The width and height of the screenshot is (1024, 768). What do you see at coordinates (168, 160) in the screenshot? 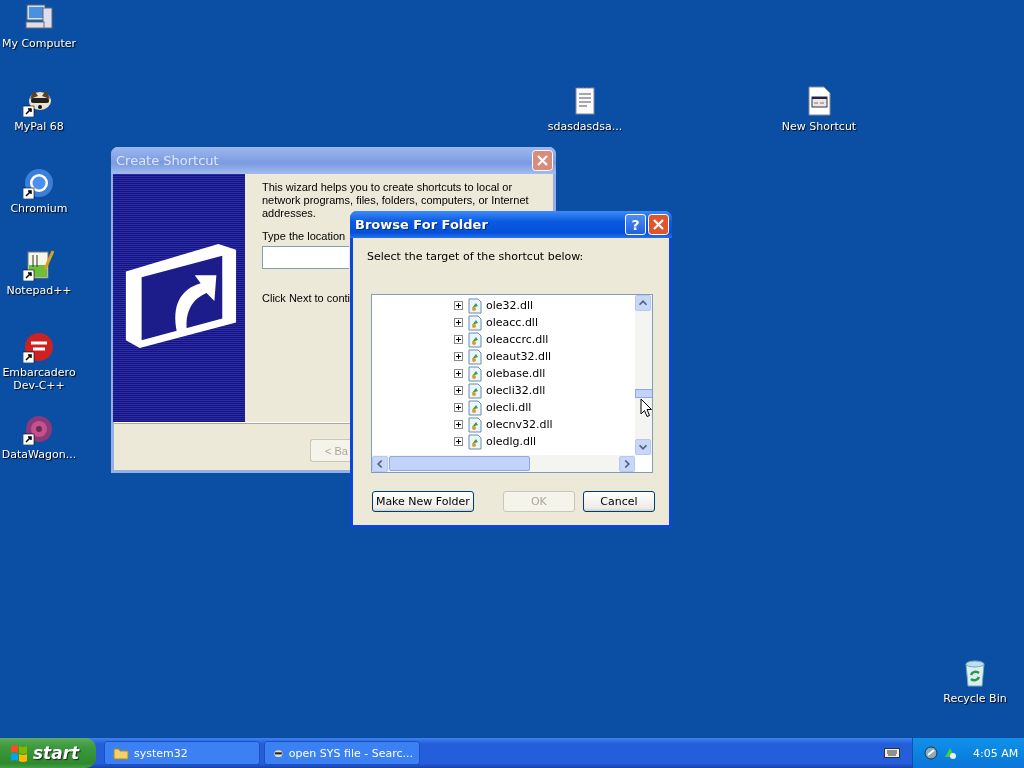
I see `window-title: Create Shortcut` at bounding box center [168, 160].